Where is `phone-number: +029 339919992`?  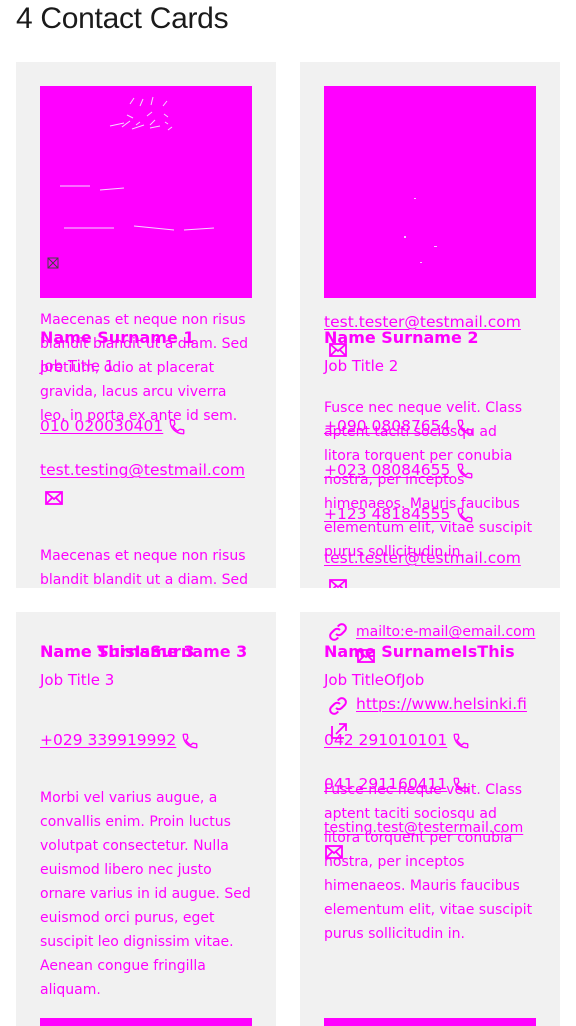
phone-number: +029 339919992 is located at coordinates (108, 740).